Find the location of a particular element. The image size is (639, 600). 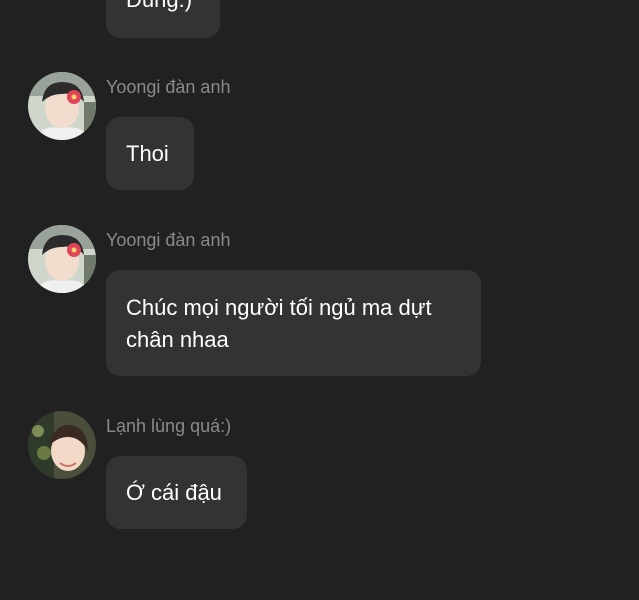

message-text: Ớ cái đậu is located at coordinates (174, 492).